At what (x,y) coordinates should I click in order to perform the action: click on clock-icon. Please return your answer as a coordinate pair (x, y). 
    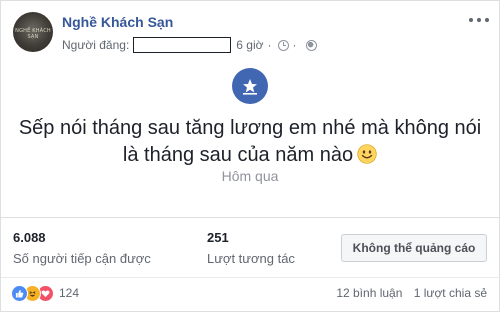
    Looking at the image, I should click on (283, 45).